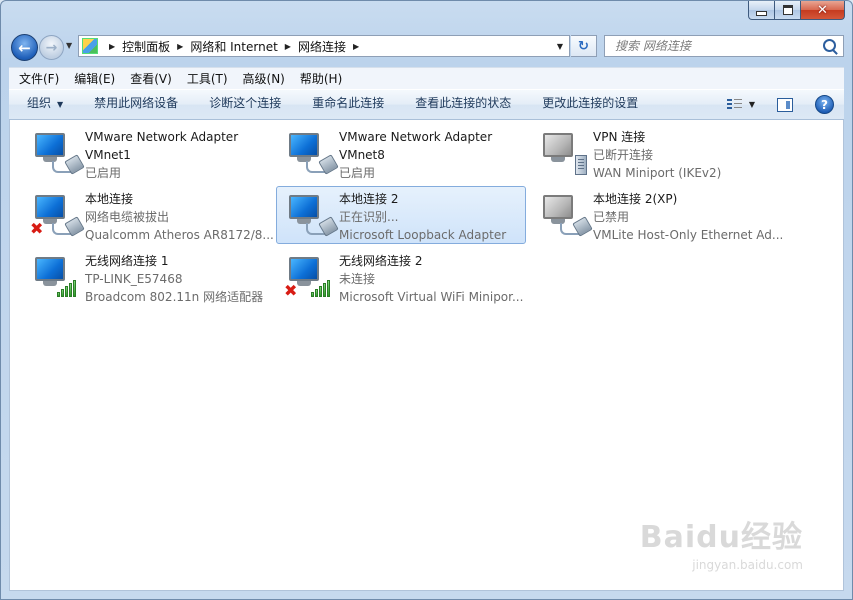 The height and width of the screenshot is (600, 853). Describe the element at coordinates (244, 104) in the screenshot. I see `diagnose-connection-button: 诊断这个连接` at that location.